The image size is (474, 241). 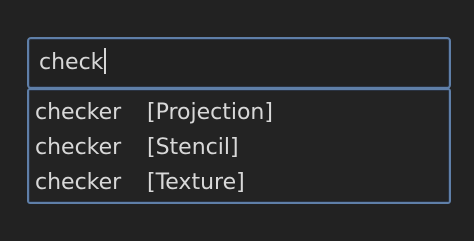 I want to click on search-input-value: check, so click(x=71, y=62).